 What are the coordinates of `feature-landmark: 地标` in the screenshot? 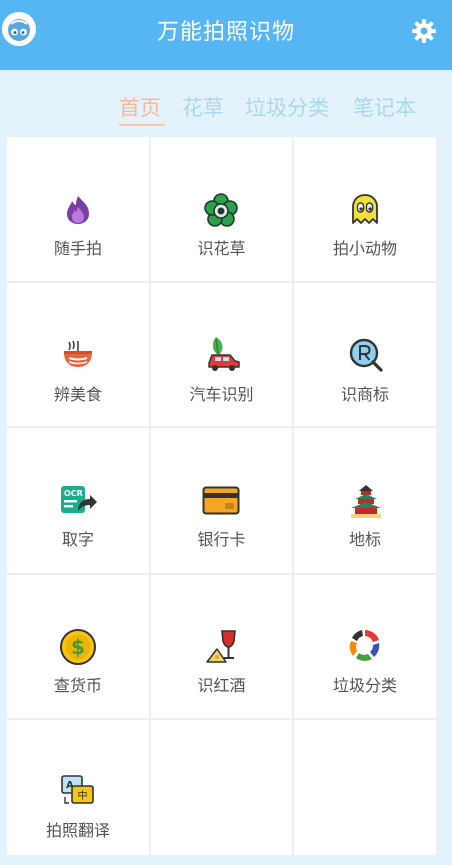 It's located at (365, 500).